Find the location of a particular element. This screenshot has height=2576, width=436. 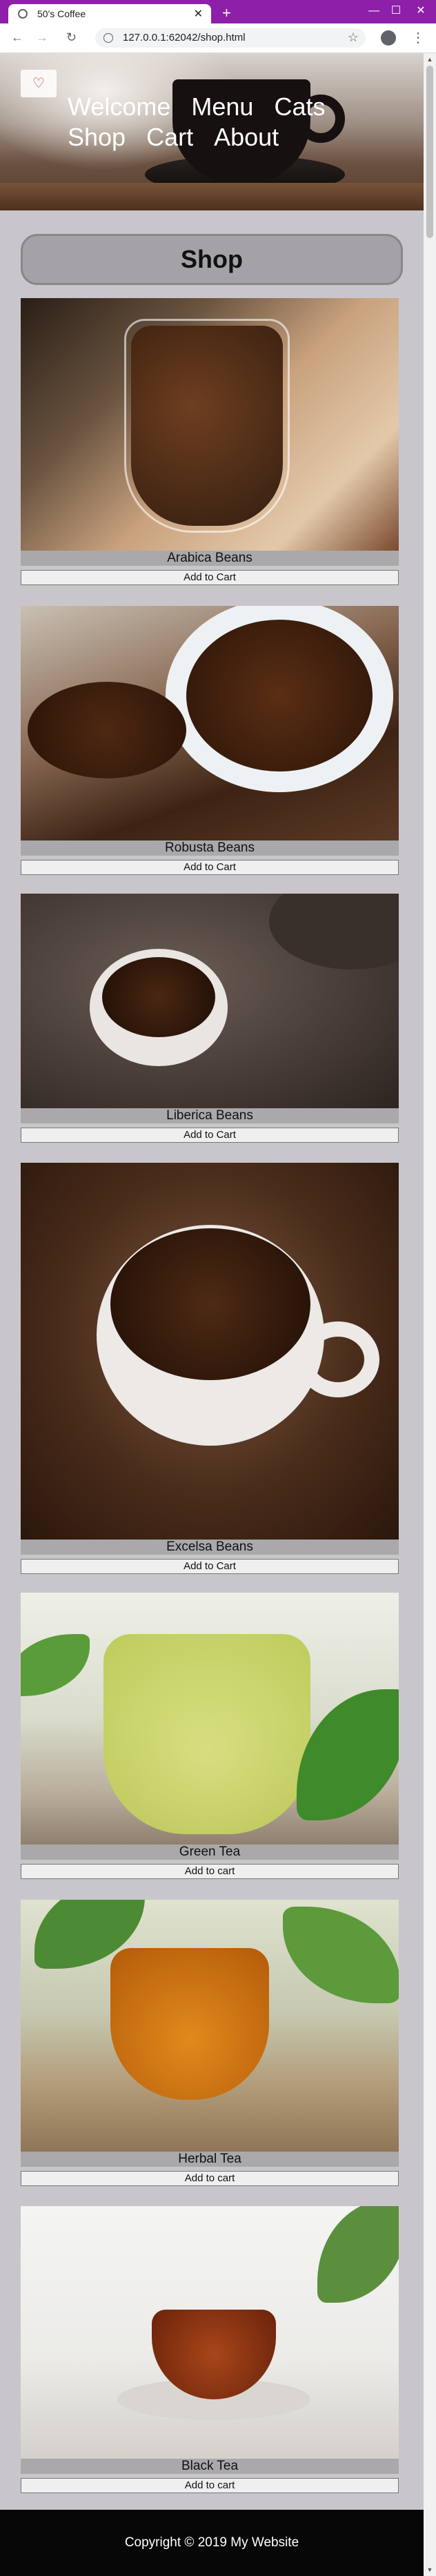

account-icon is located at coordinates (388, 38).